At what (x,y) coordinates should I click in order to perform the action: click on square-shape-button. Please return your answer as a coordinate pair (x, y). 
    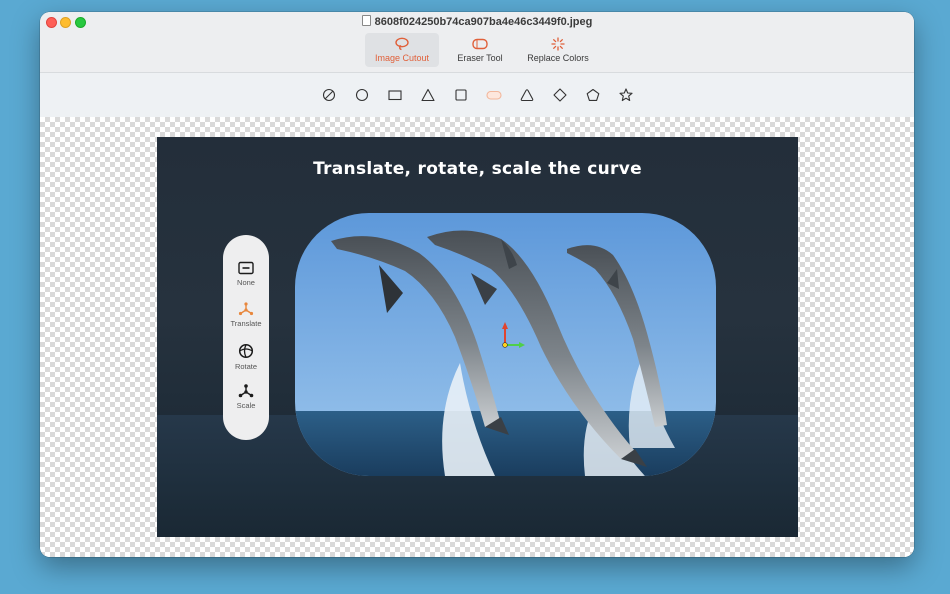
    Looking at the image, I should click on (461, 95).